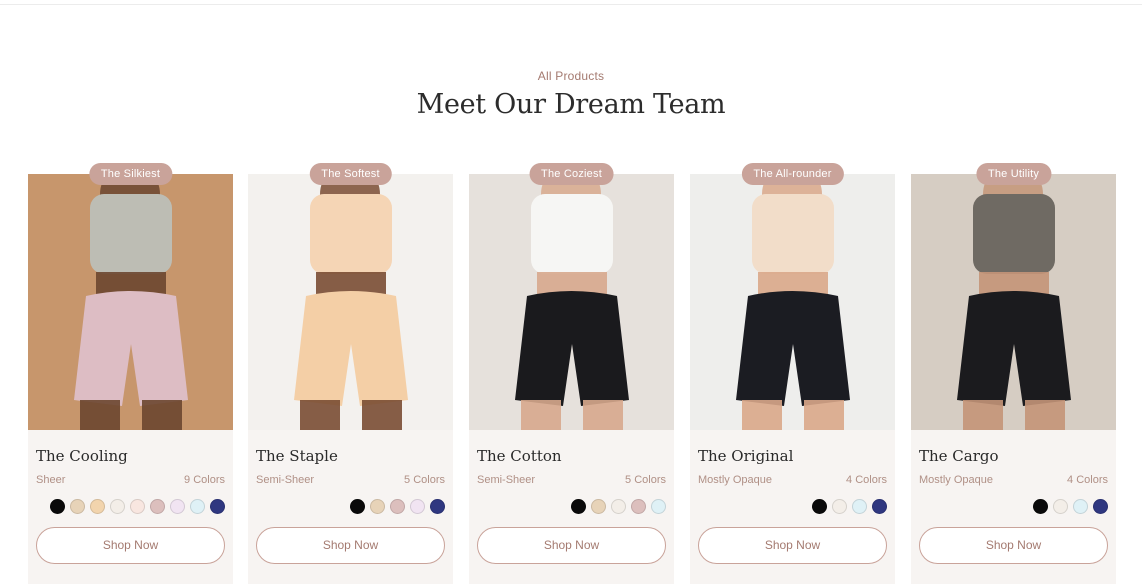 This screenshot has width=1142, height=584. Describe the element at coordinates (792, 174) in the screenshot. I see `product-badge: The All-rounder` at that location.